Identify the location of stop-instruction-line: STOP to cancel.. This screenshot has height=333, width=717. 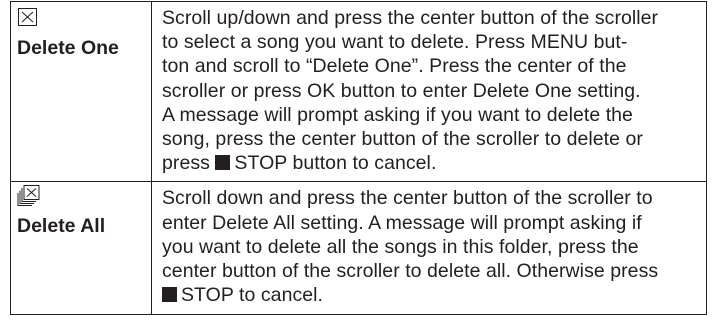
(430, 295).